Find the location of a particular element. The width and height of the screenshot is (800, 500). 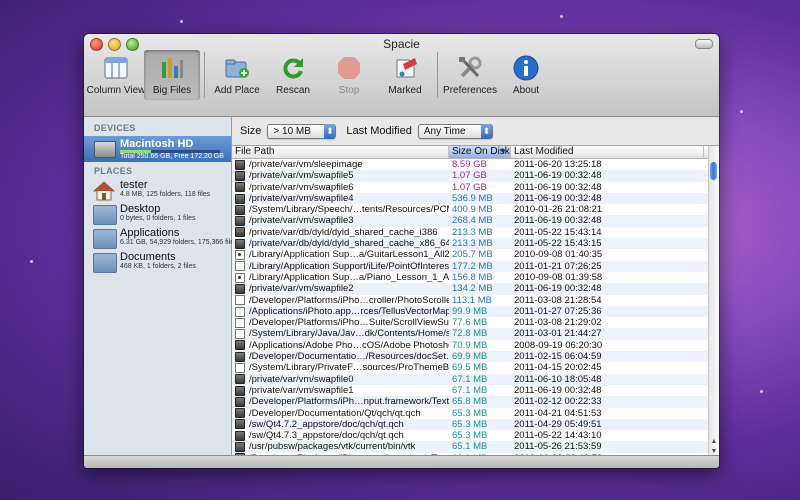

place-name: tester is located at coordinates (134, 185).